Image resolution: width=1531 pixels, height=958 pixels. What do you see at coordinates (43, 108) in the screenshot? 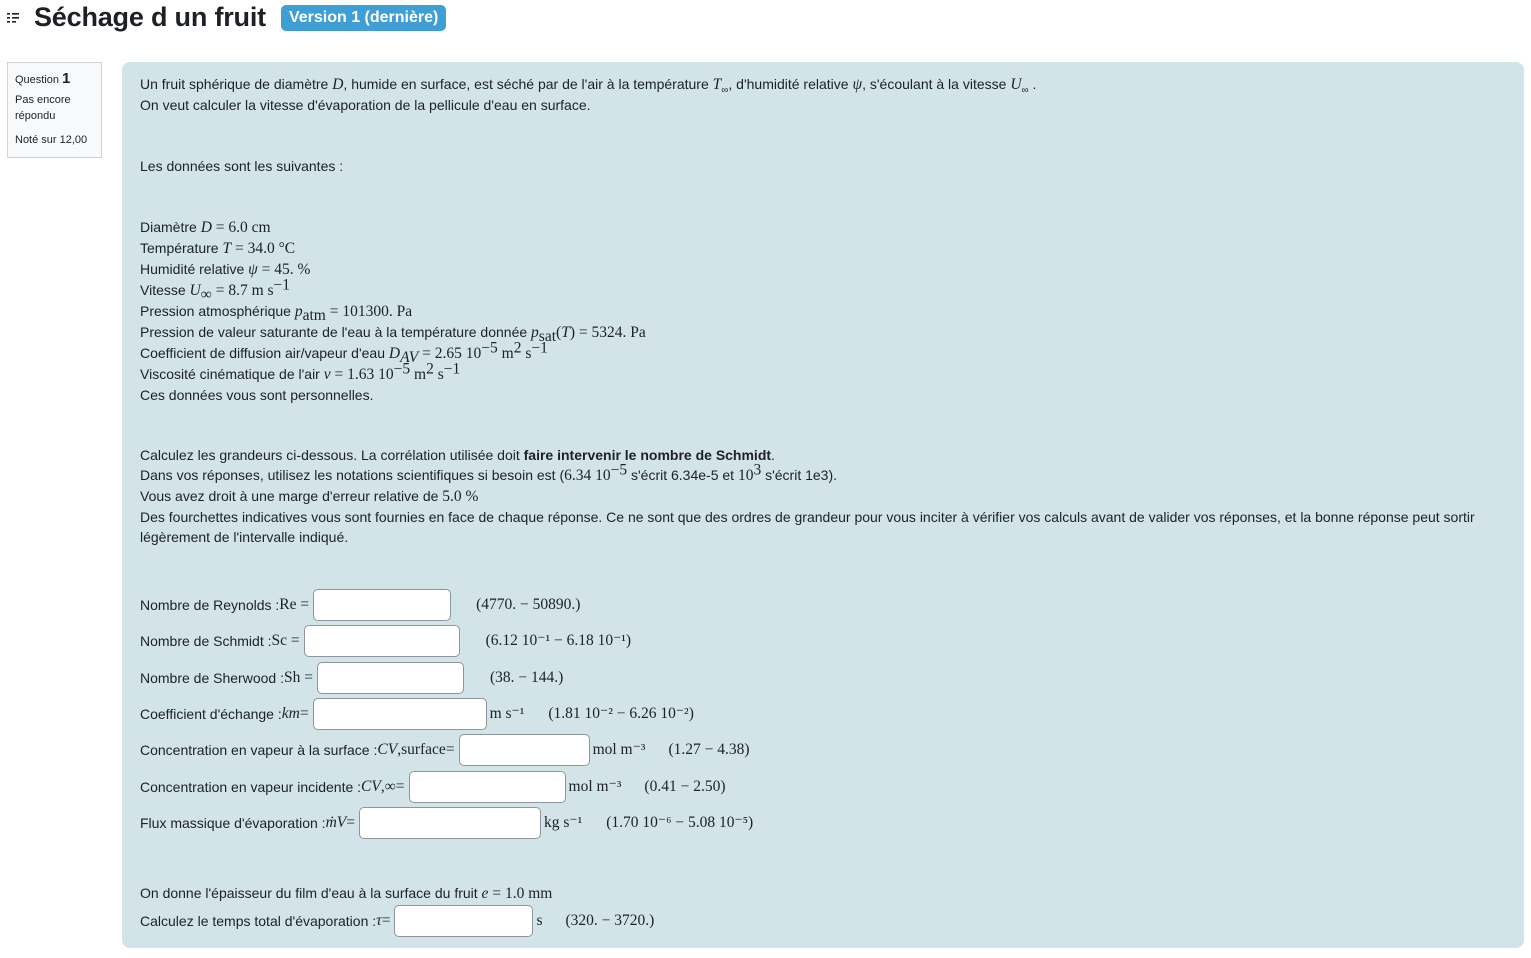
I see `question-state: Pas encore répondu` at bounding box center [43, 108].